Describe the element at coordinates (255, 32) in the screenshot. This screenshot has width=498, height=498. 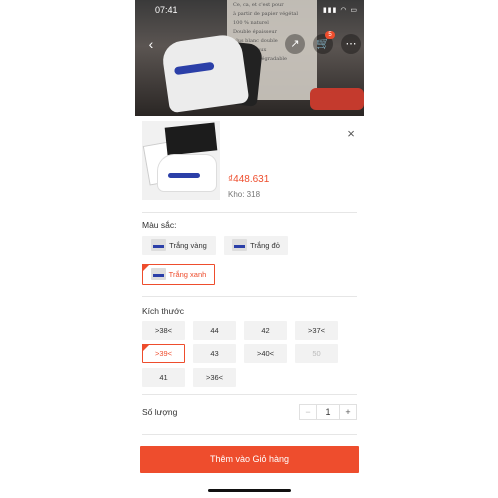
I see `paper-text-line: Double épaisseur` at that location.